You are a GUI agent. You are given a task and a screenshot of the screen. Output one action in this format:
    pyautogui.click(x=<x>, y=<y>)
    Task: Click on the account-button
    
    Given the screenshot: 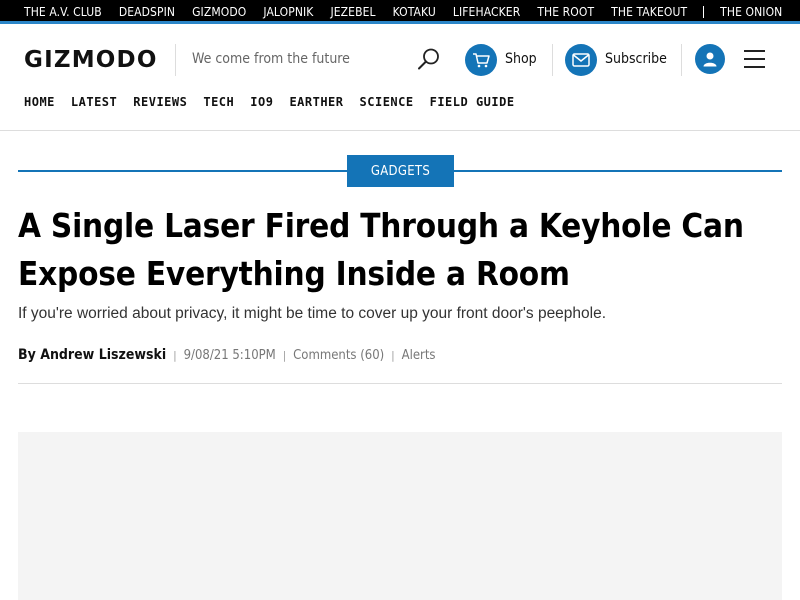 What is the action you would take?
    pyautogui.click(x=710, y=59)
    